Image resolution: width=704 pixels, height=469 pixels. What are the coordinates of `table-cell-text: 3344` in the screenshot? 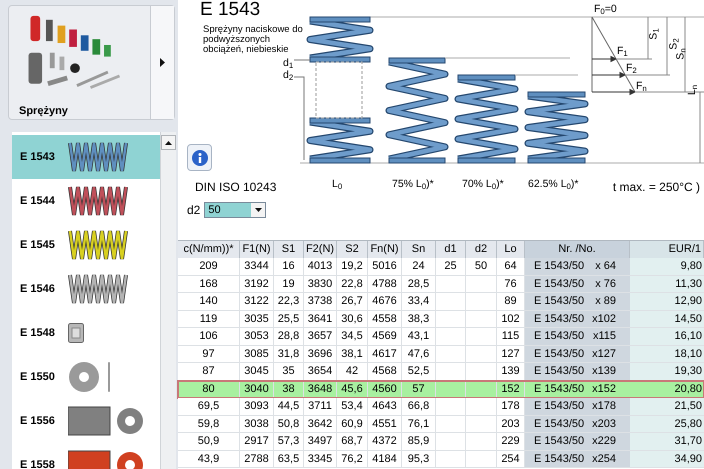 It's located at (256, 266).